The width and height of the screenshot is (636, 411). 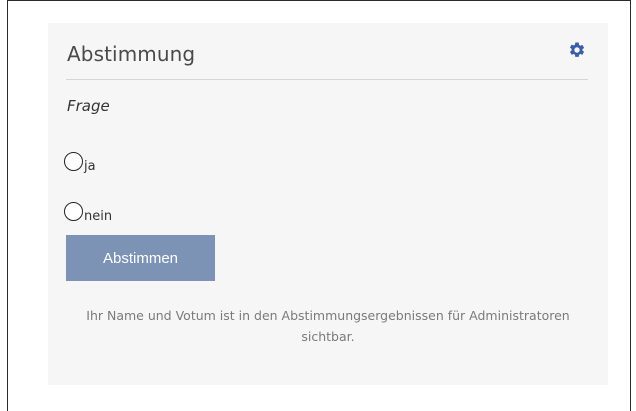 What do you see at coordinates (73, 161) in the screenshot?
I see `radio-ja` at bounding box center [73, 161].